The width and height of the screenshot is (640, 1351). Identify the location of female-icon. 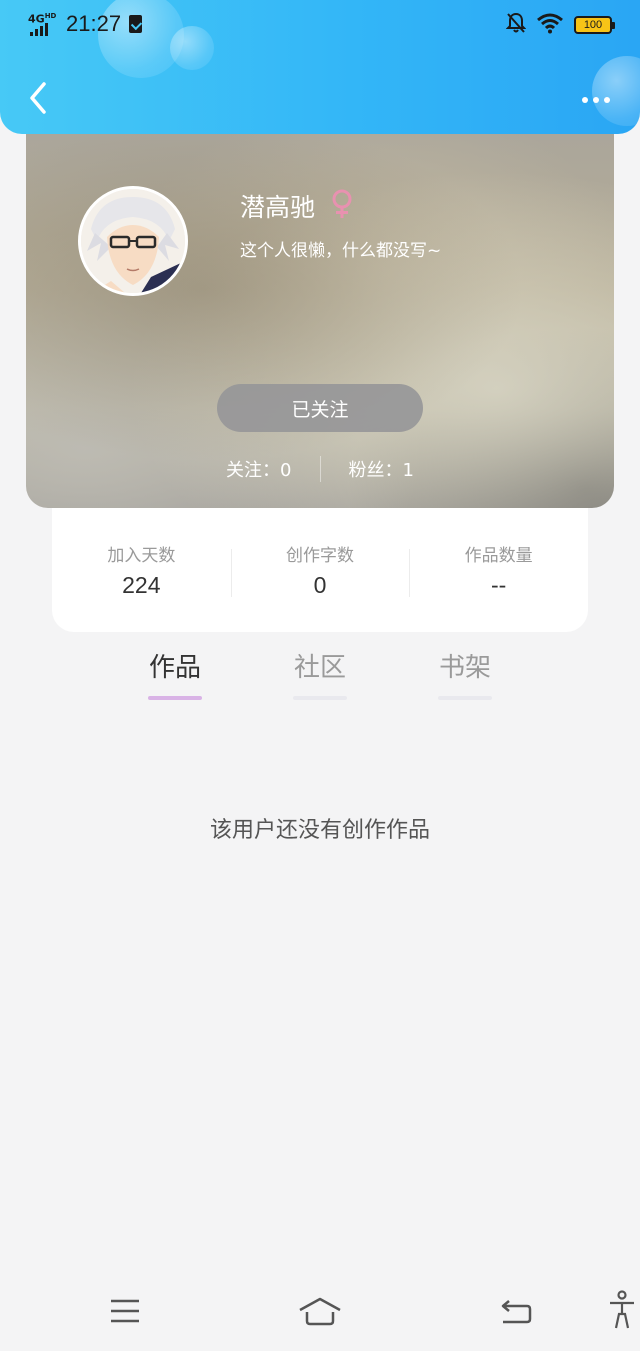
(342, 206).